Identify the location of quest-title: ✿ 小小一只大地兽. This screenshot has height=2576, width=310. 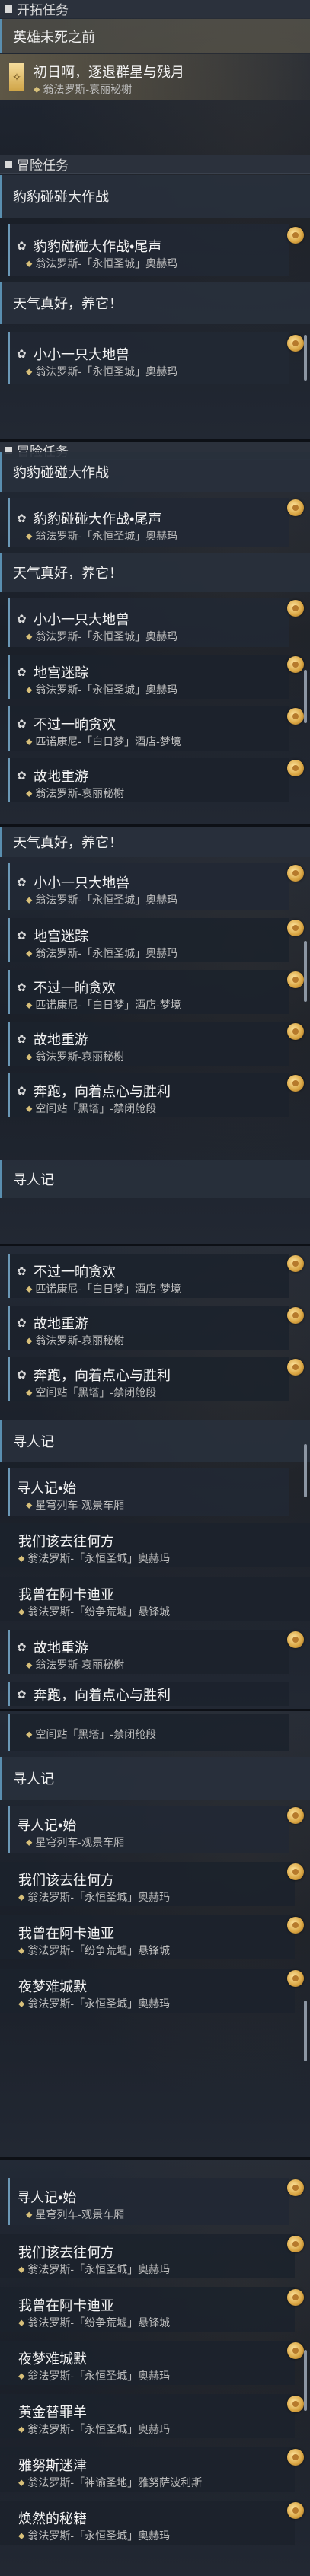
(73, 354).